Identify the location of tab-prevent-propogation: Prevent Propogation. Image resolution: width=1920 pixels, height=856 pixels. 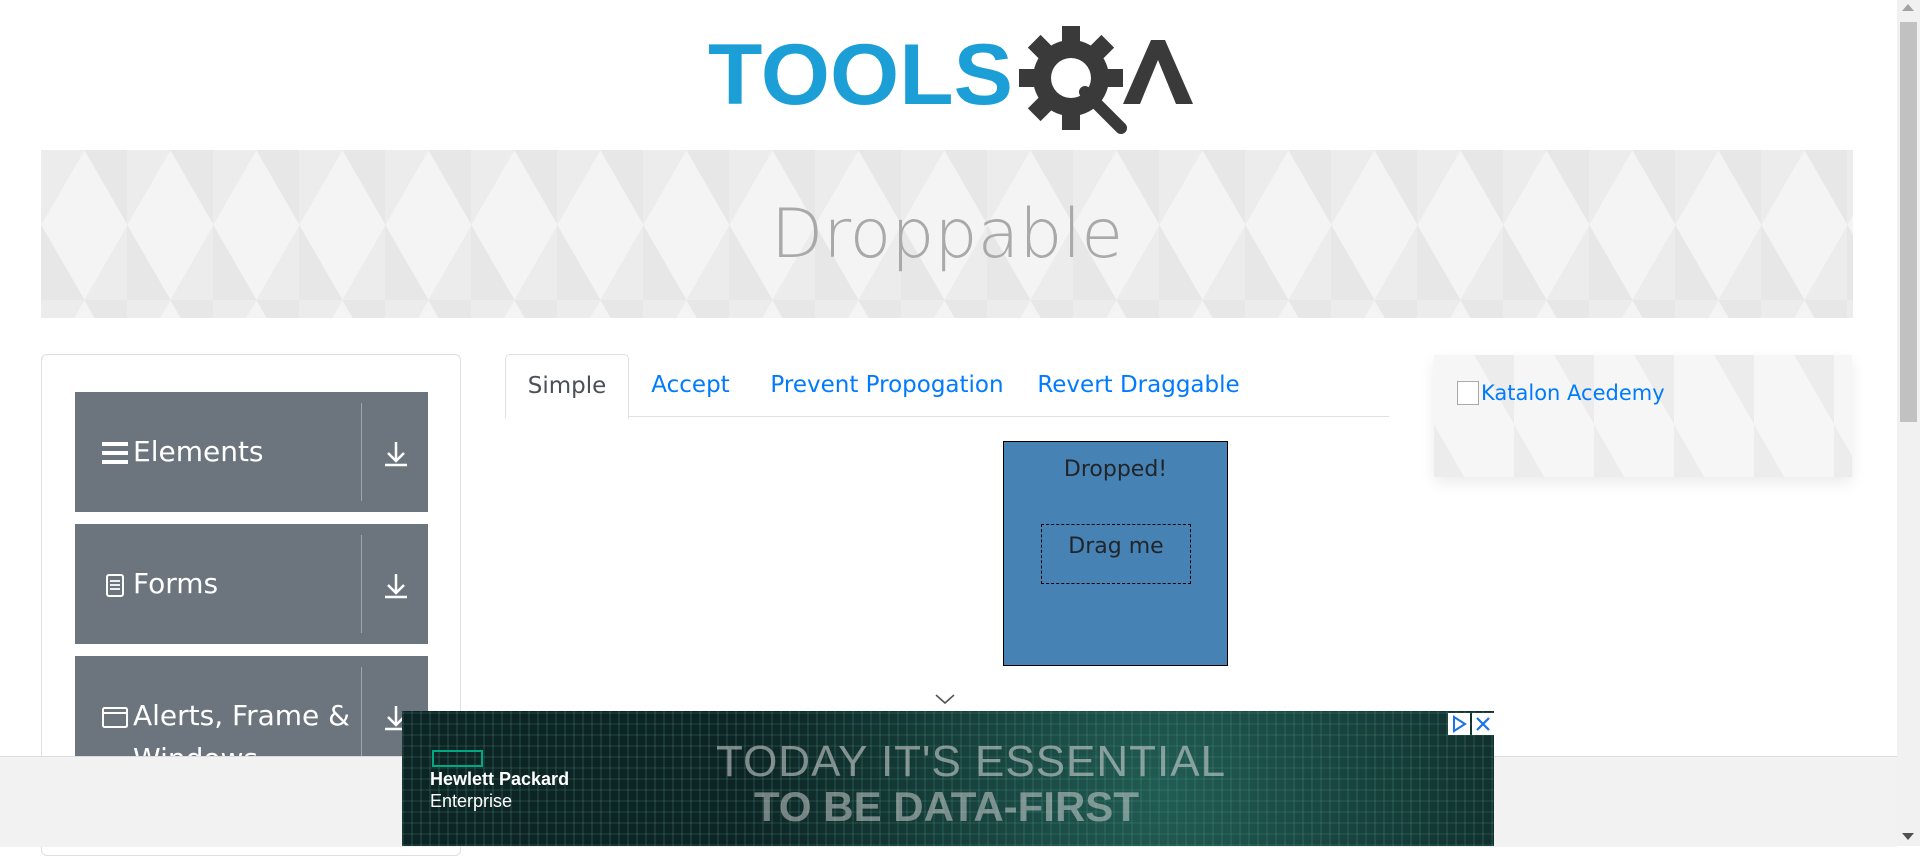
(887, 385).